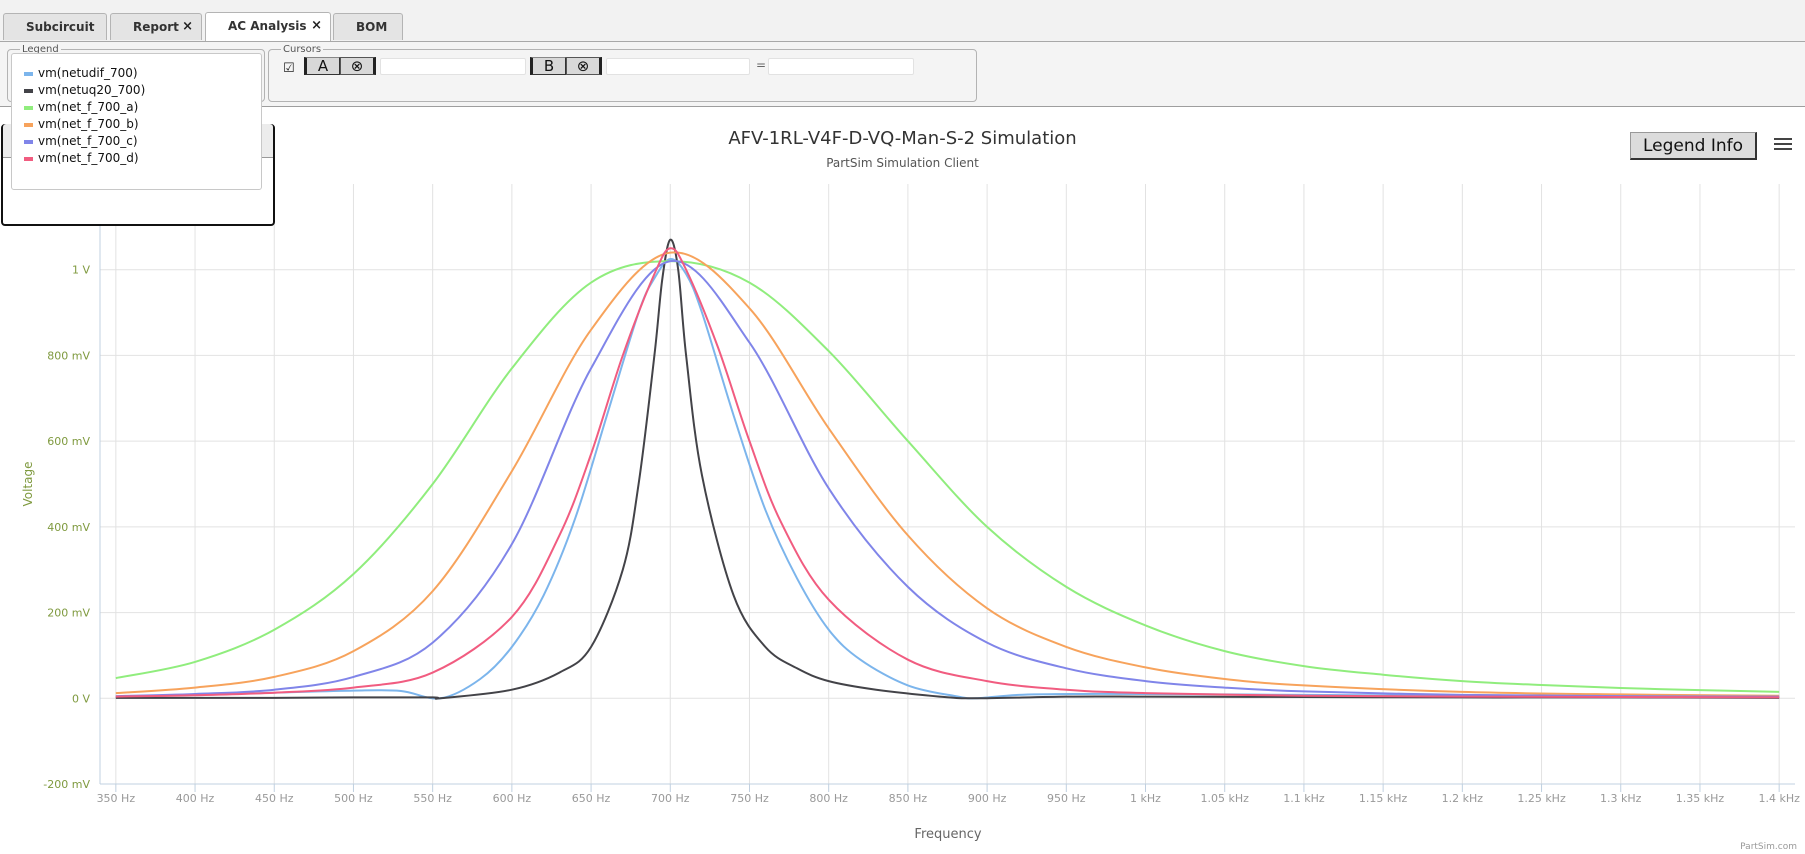 This screenshot has width=1805, height=854. What do you see at coordinates (1621, 798) in the screenshot?
I see `x-tick-label: 1.3 kHz` at bounding box center [1621, 798].